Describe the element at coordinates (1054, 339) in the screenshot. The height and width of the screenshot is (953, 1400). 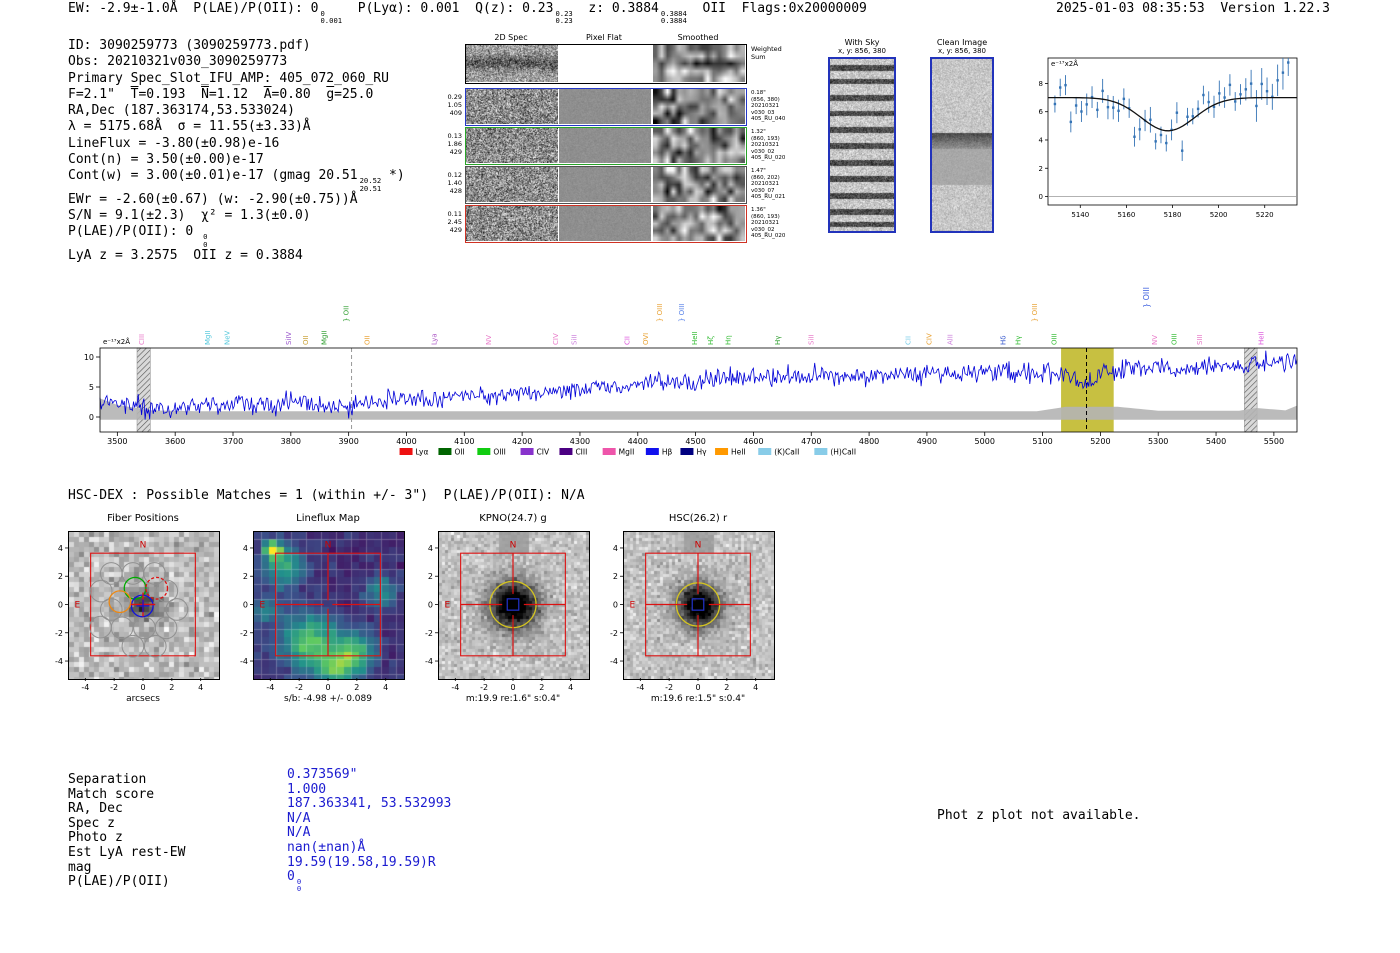
I see `emission-line-label: OIII` at that location.